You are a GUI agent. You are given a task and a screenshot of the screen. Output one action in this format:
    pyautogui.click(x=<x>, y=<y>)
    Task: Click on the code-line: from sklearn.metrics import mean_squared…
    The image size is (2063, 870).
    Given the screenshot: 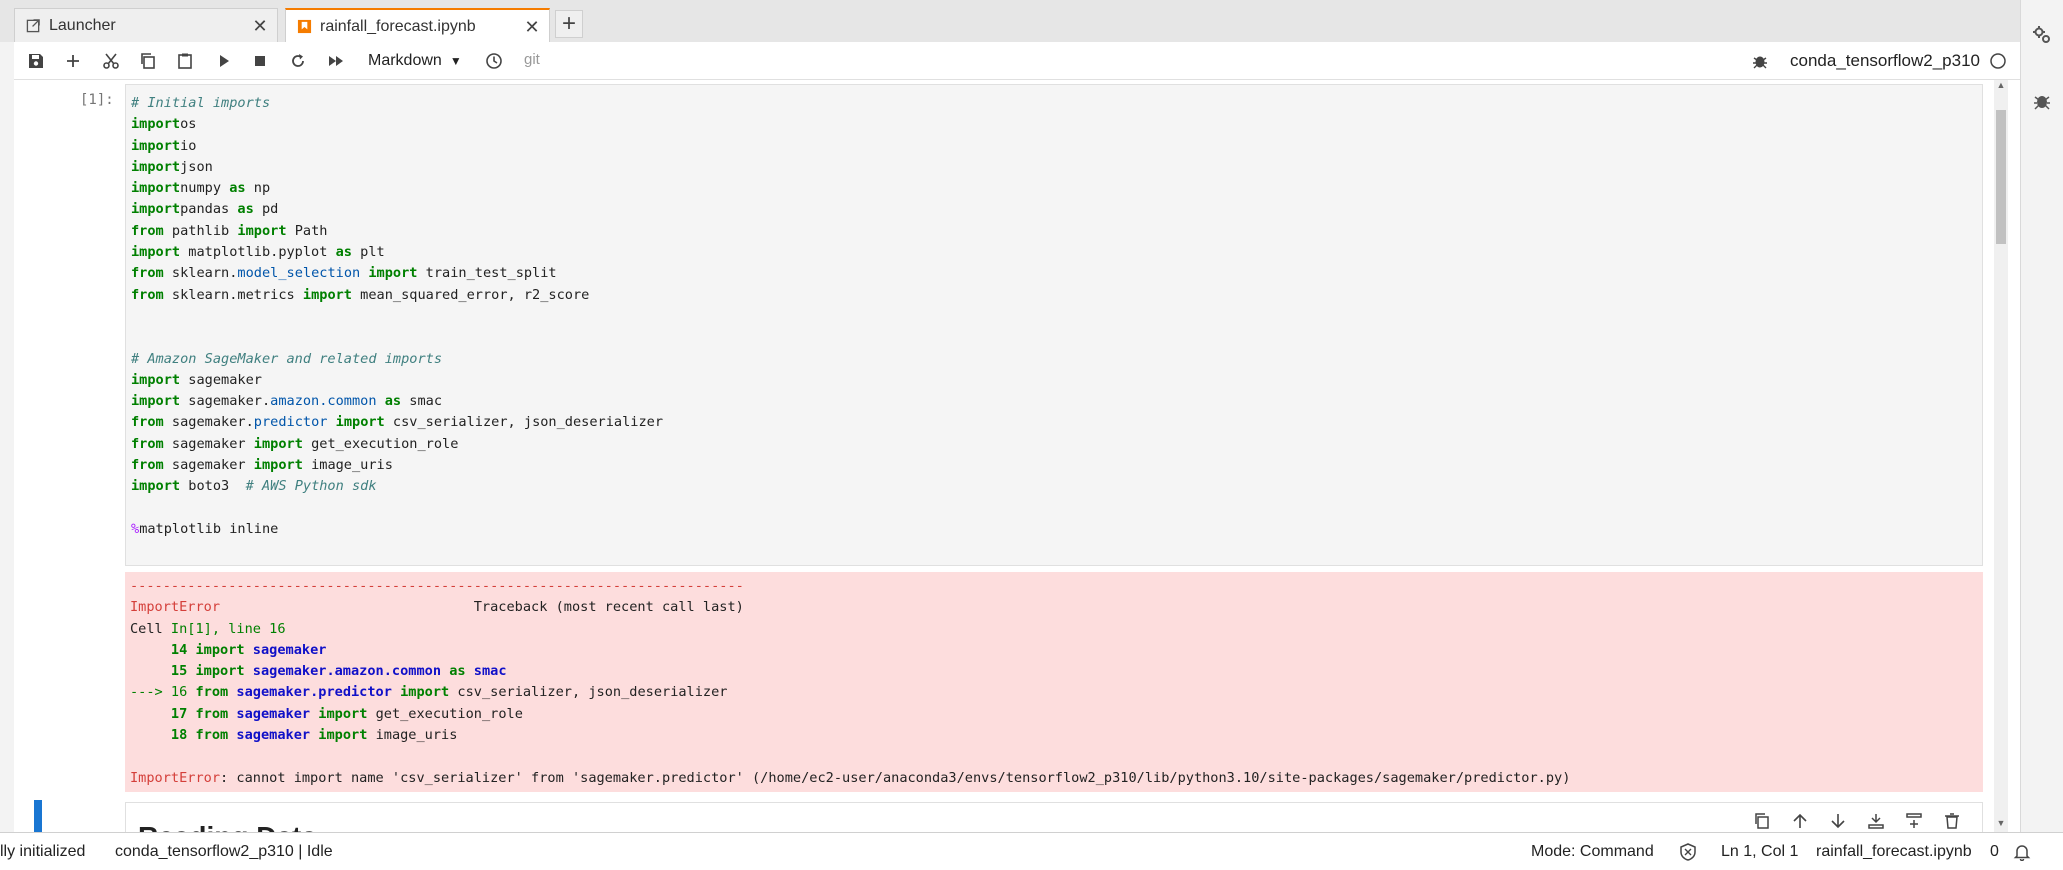 What is the action you would take?
    pyautogui.click(x=1056, y=295)
    